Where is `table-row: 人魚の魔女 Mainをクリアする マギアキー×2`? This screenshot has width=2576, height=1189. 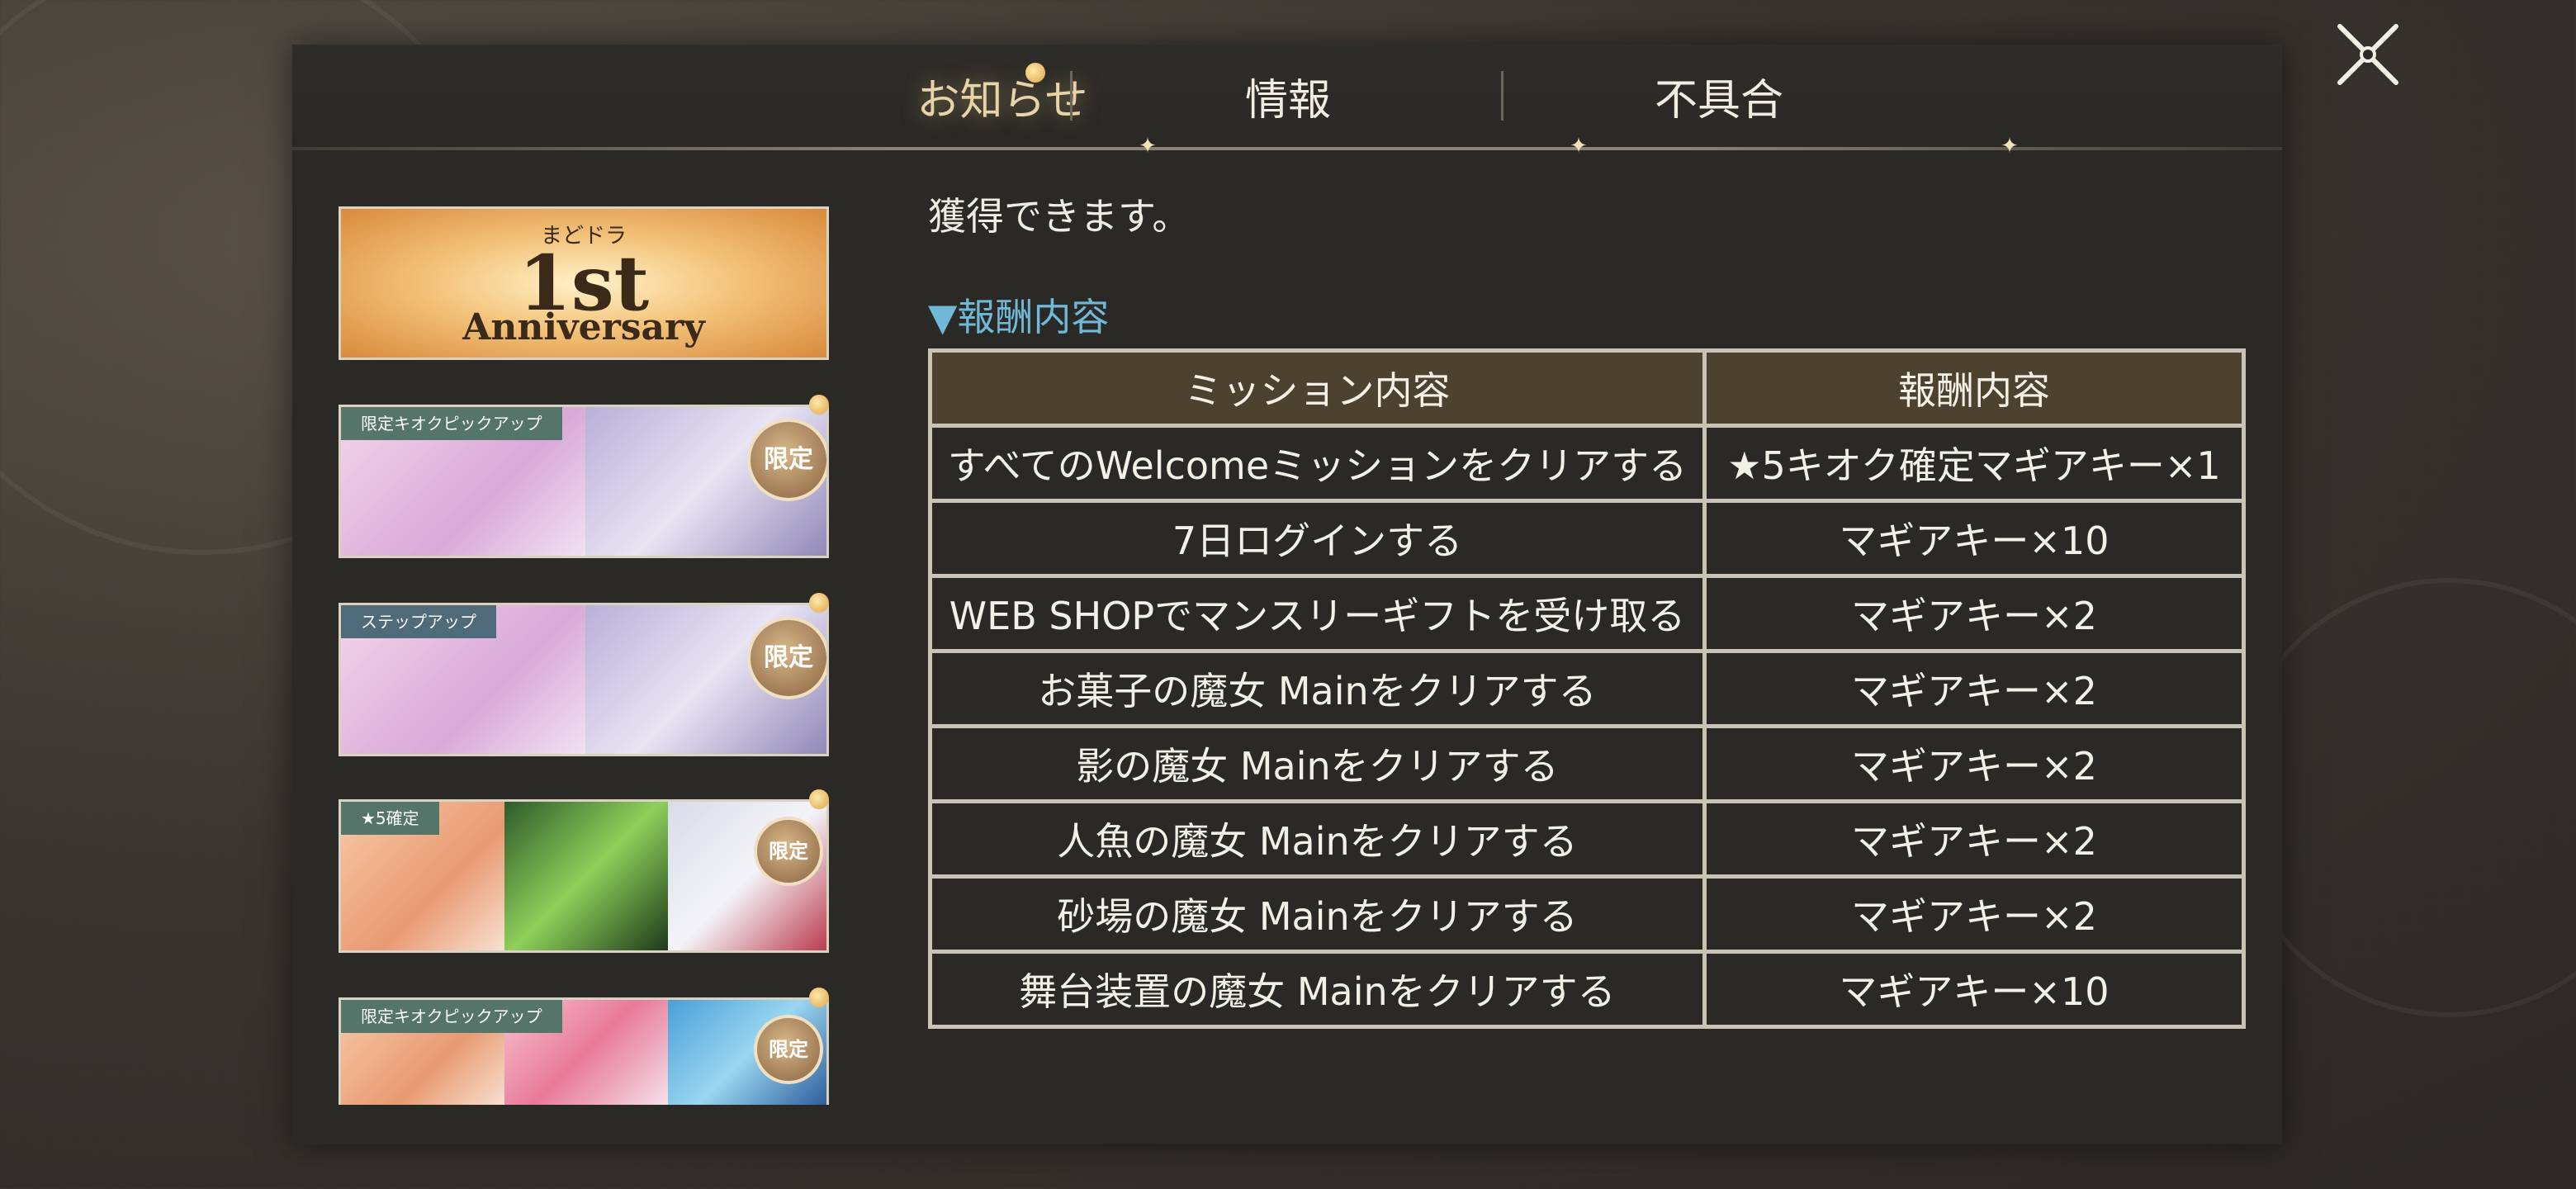 table-row: 人魚の魔女 Mainをクリアする マギアキー×2 is located at coordinates (1587, 839).